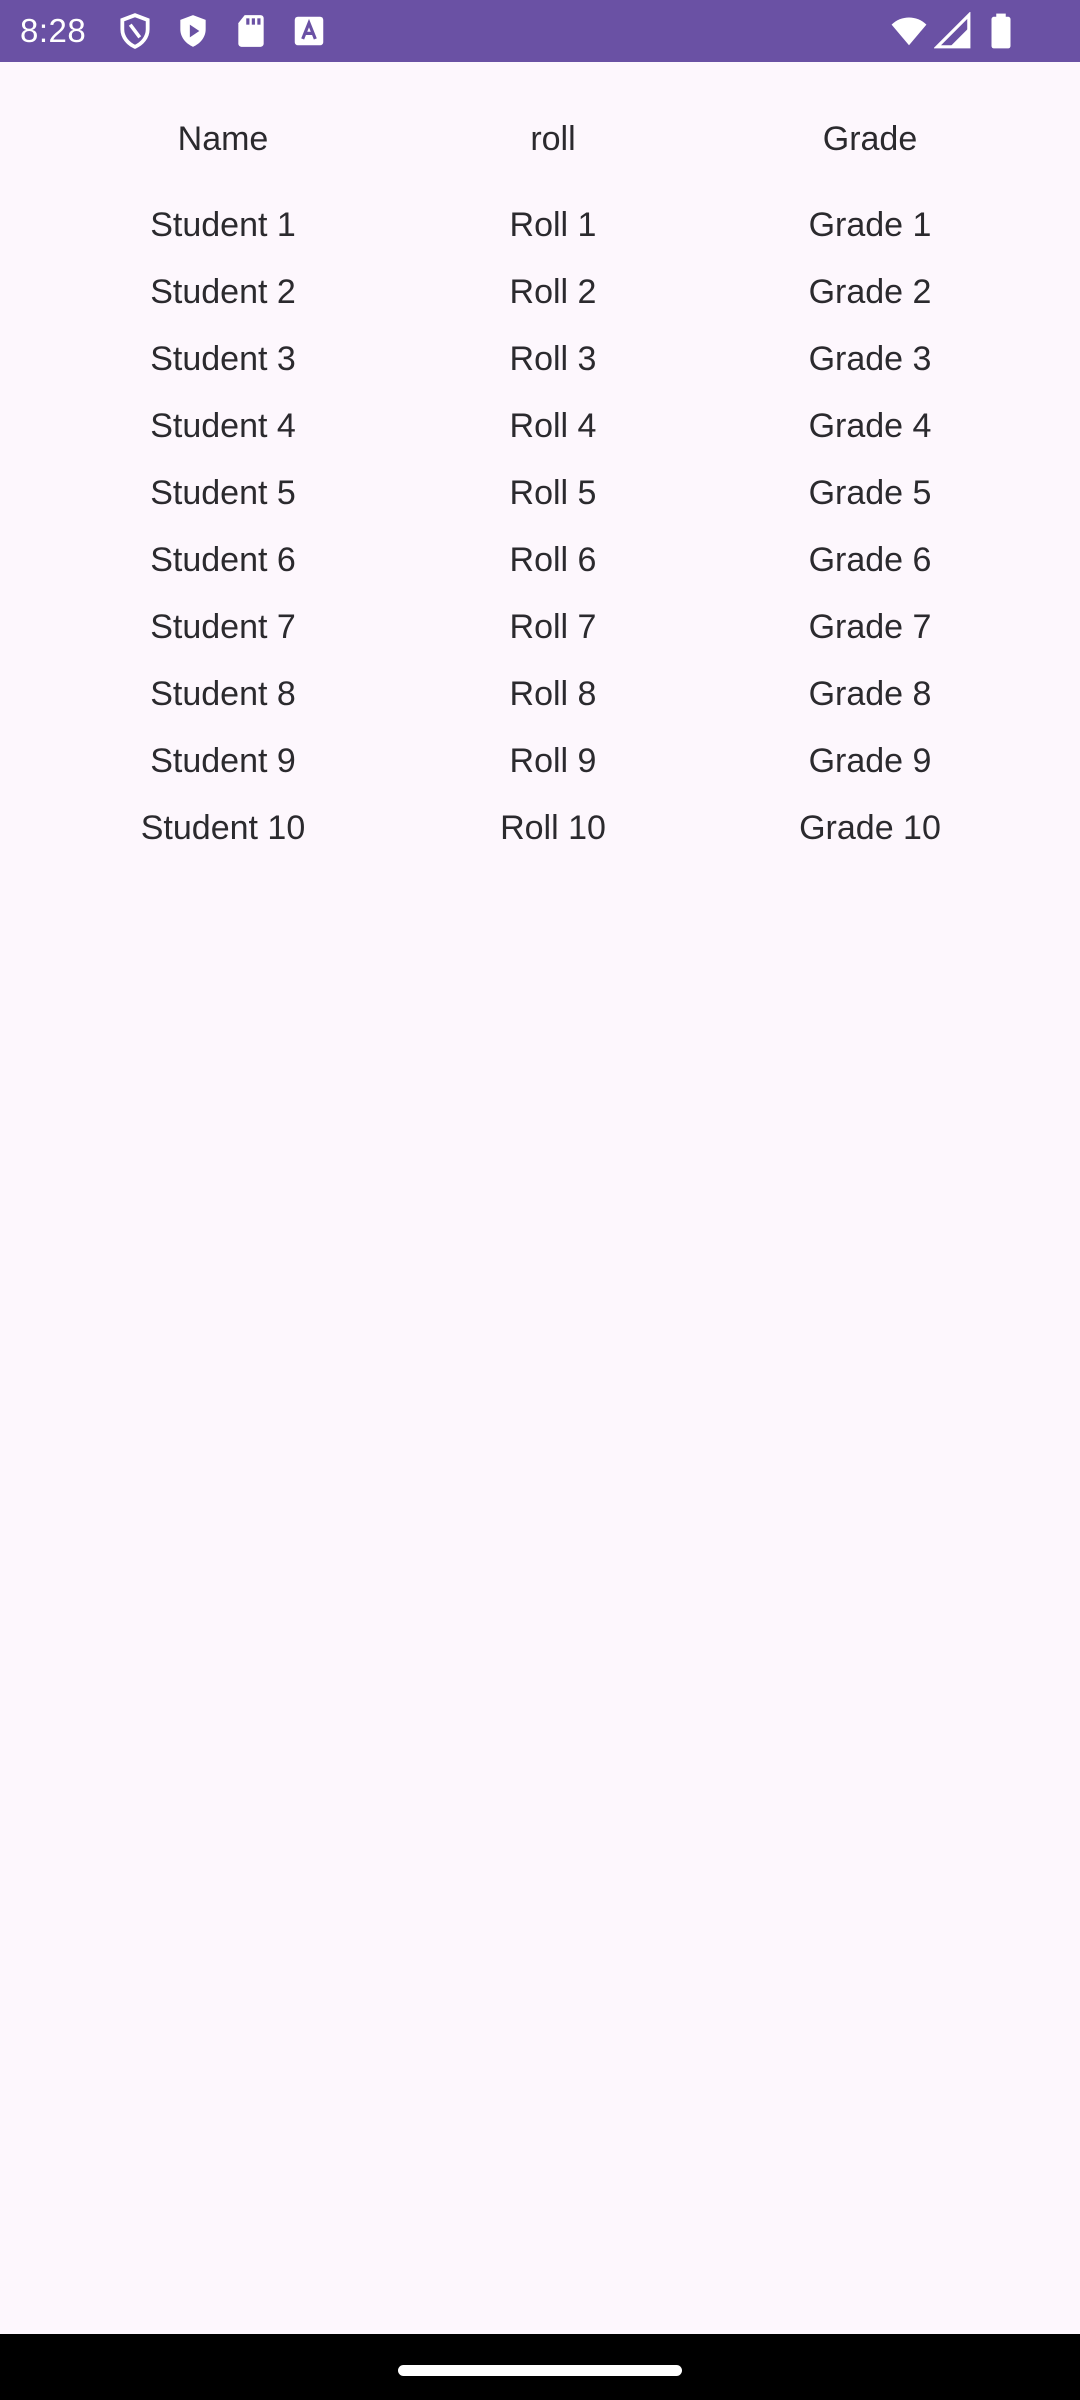 The image size is (1080, 2400). I want to click on table-row: Student 7 Roll 7 Grade 7, so click(540, 627).